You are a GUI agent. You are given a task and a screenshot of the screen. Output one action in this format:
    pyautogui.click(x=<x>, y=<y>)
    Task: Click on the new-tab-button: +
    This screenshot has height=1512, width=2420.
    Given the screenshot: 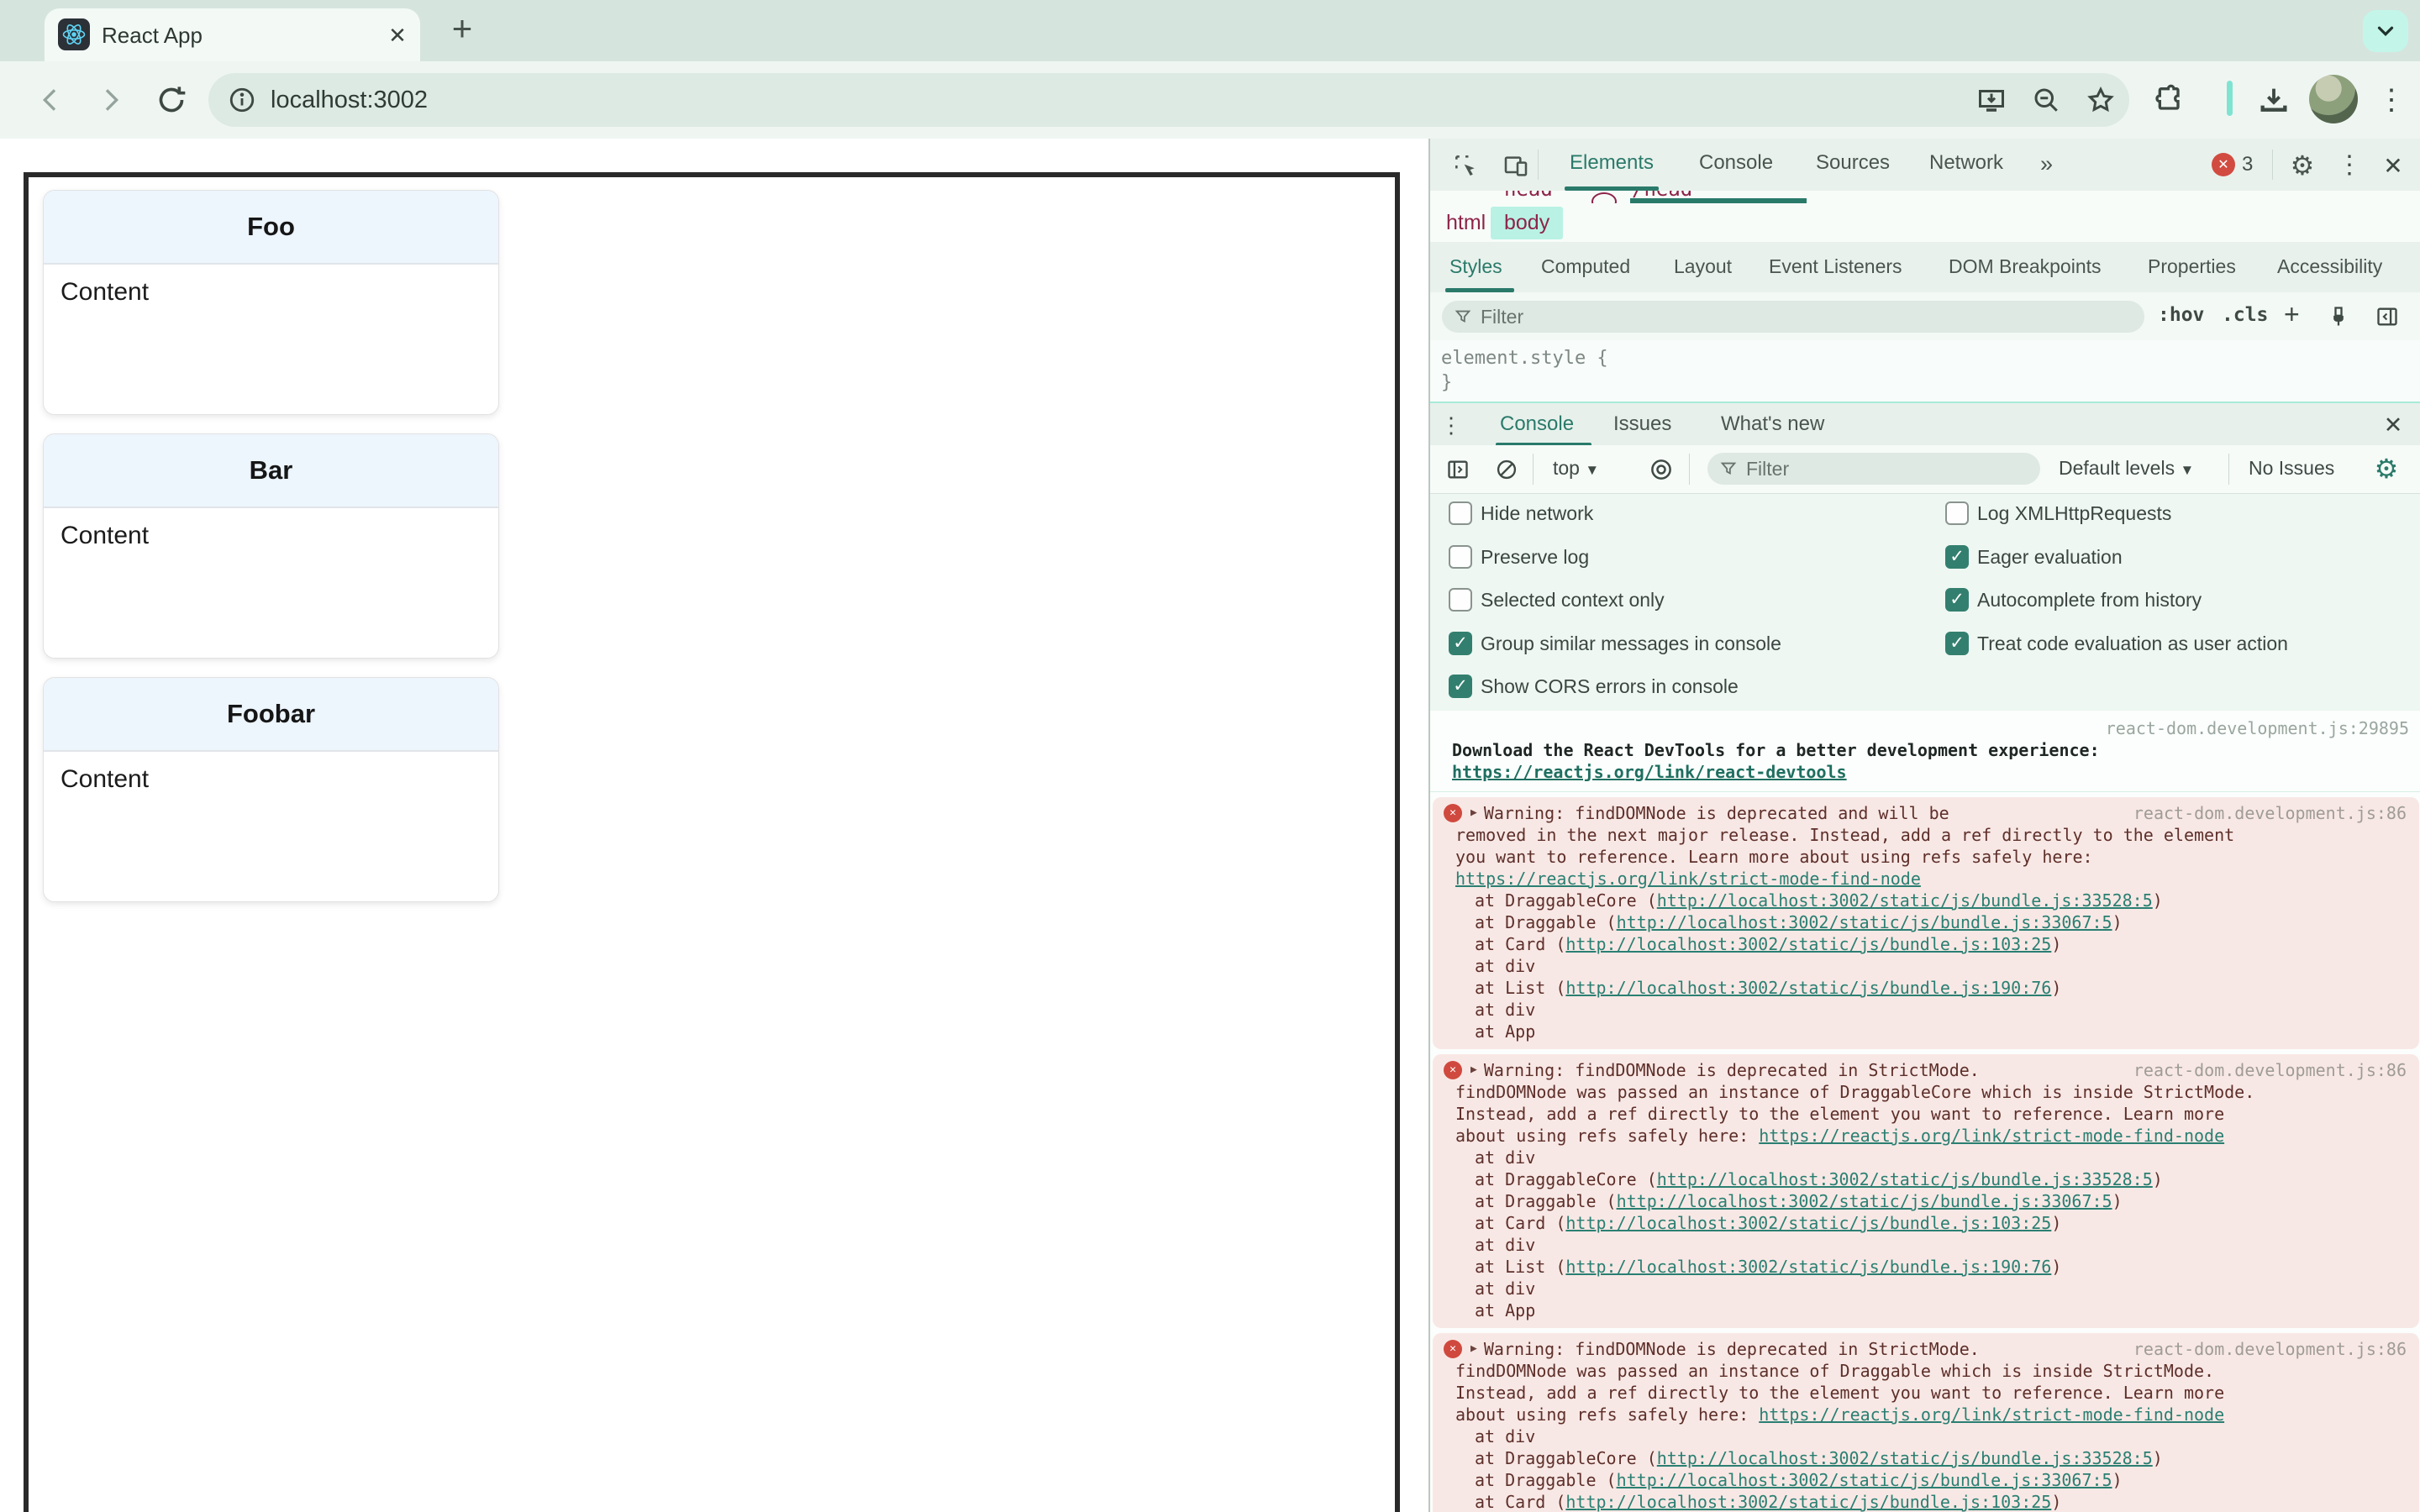 What is the action you would take?
    pyautogui.click(x=463, y=28)
    